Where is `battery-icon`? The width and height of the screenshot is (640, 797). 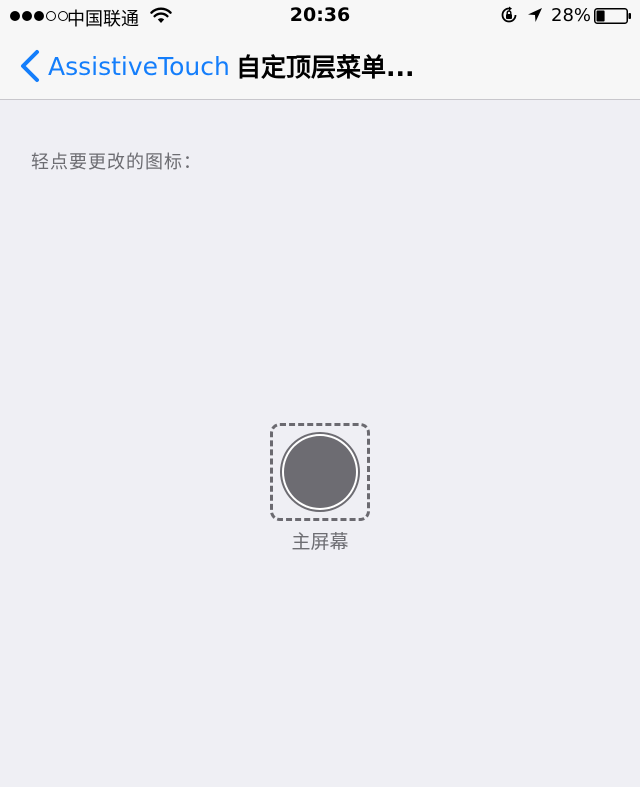 battery-icon is located at coordinates (612, 16).